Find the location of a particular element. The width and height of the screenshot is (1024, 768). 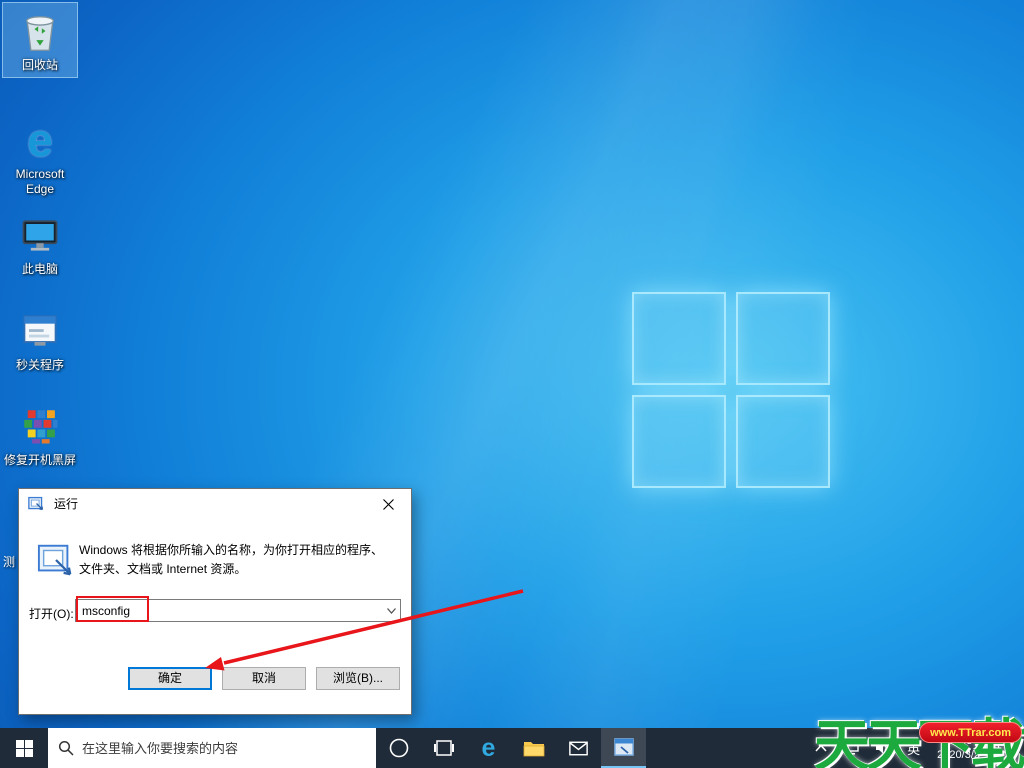

run-input is located at coordinates (229, 610).